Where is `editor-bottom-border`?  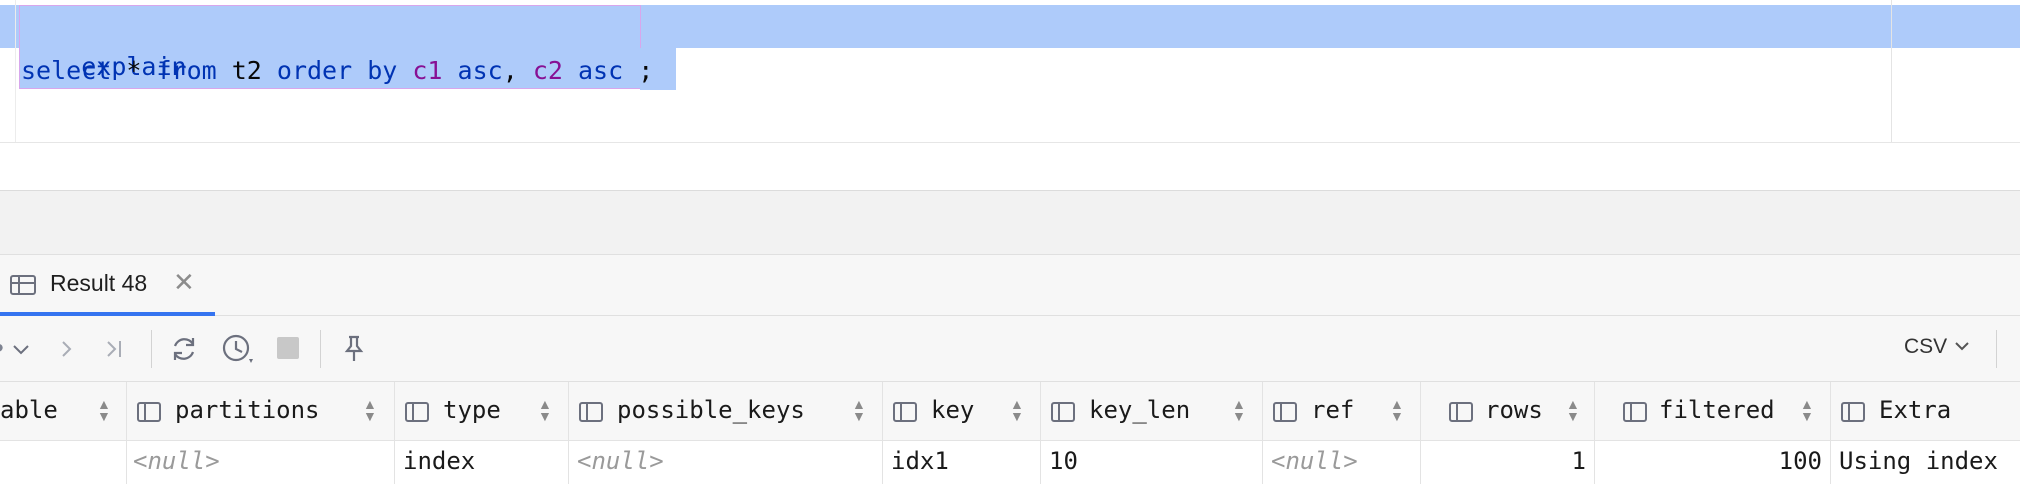 editor-bottom-border is located at coordinates (1010, 142).